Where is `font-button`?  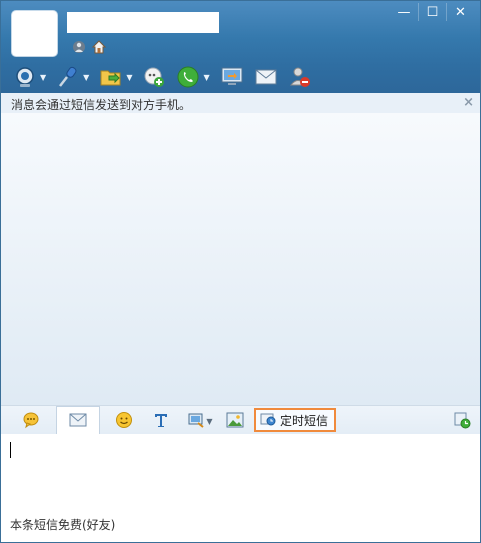 font-button is located at coordinates (161, 421).